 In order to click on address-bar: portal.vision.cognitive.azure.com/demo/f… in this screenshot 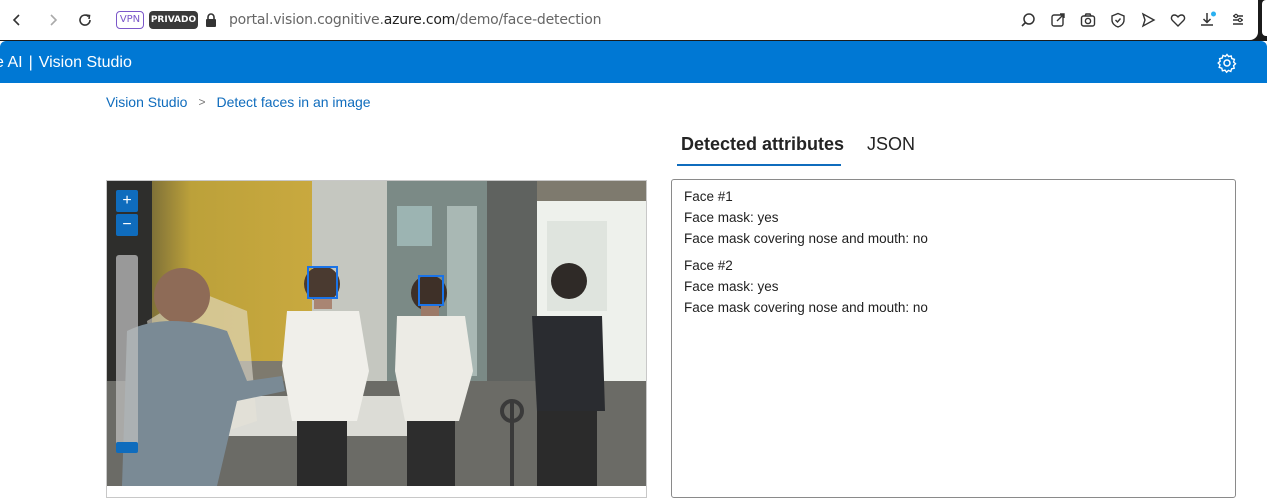, I will do `click(415, 20)`.